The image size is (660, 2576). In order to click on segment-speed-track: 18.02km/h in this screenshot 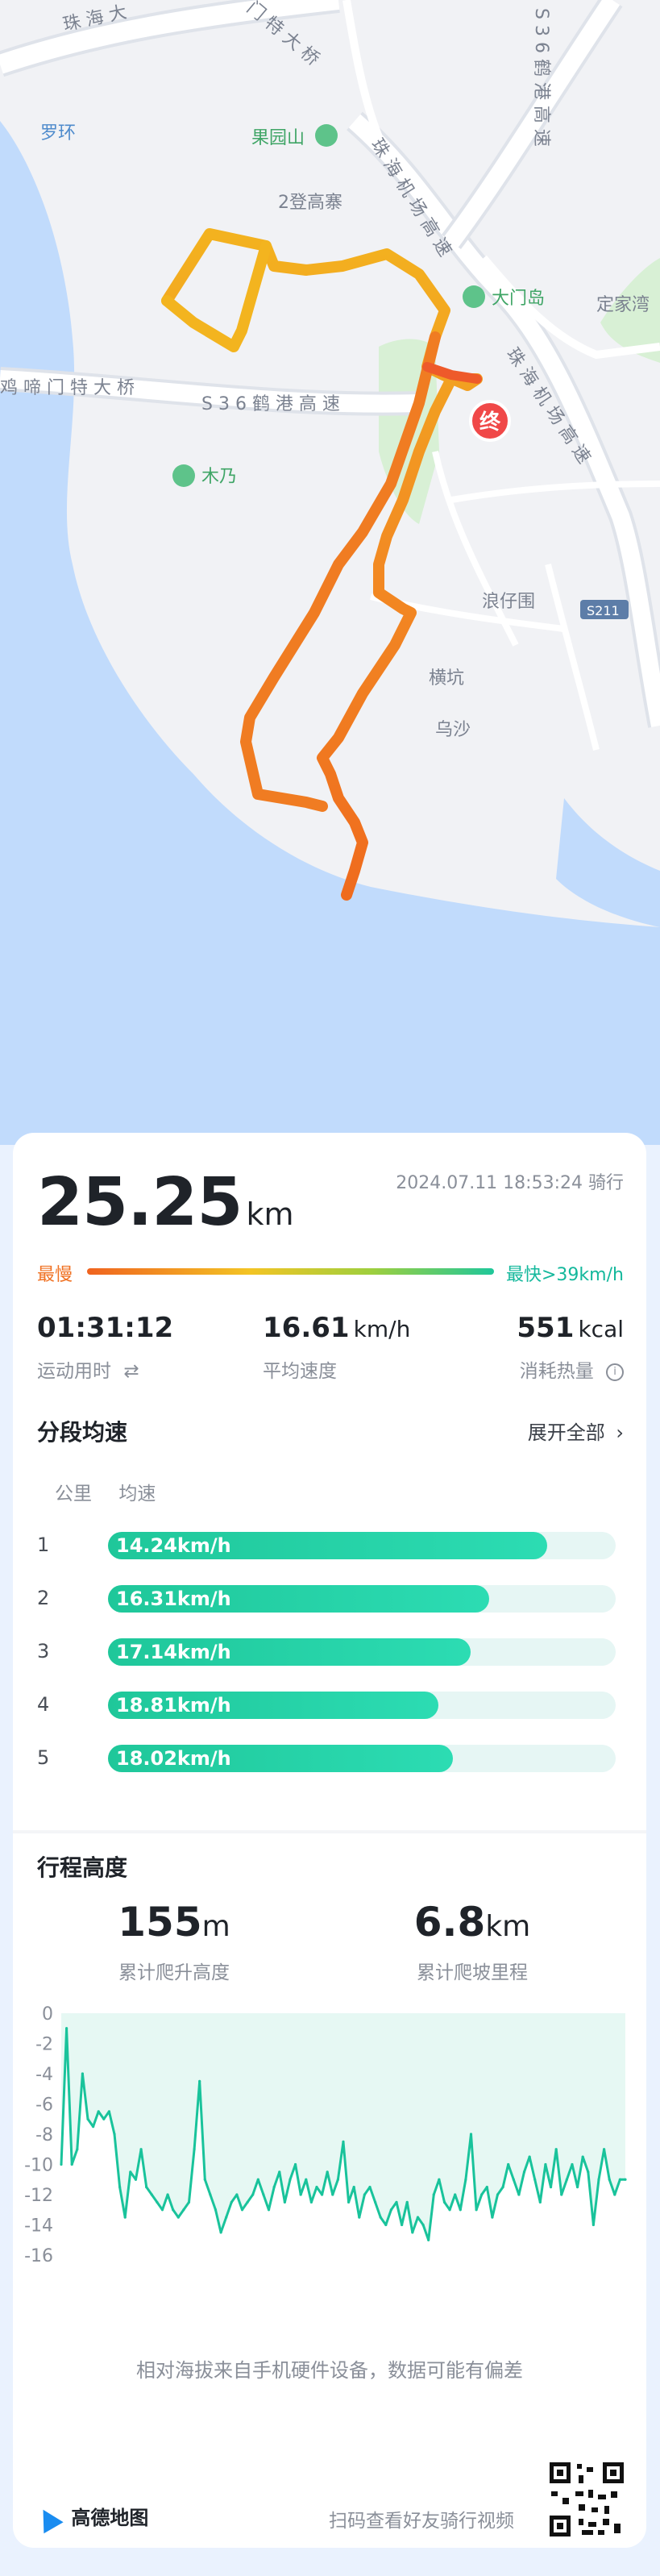, I will do `click(362, 1758)`.